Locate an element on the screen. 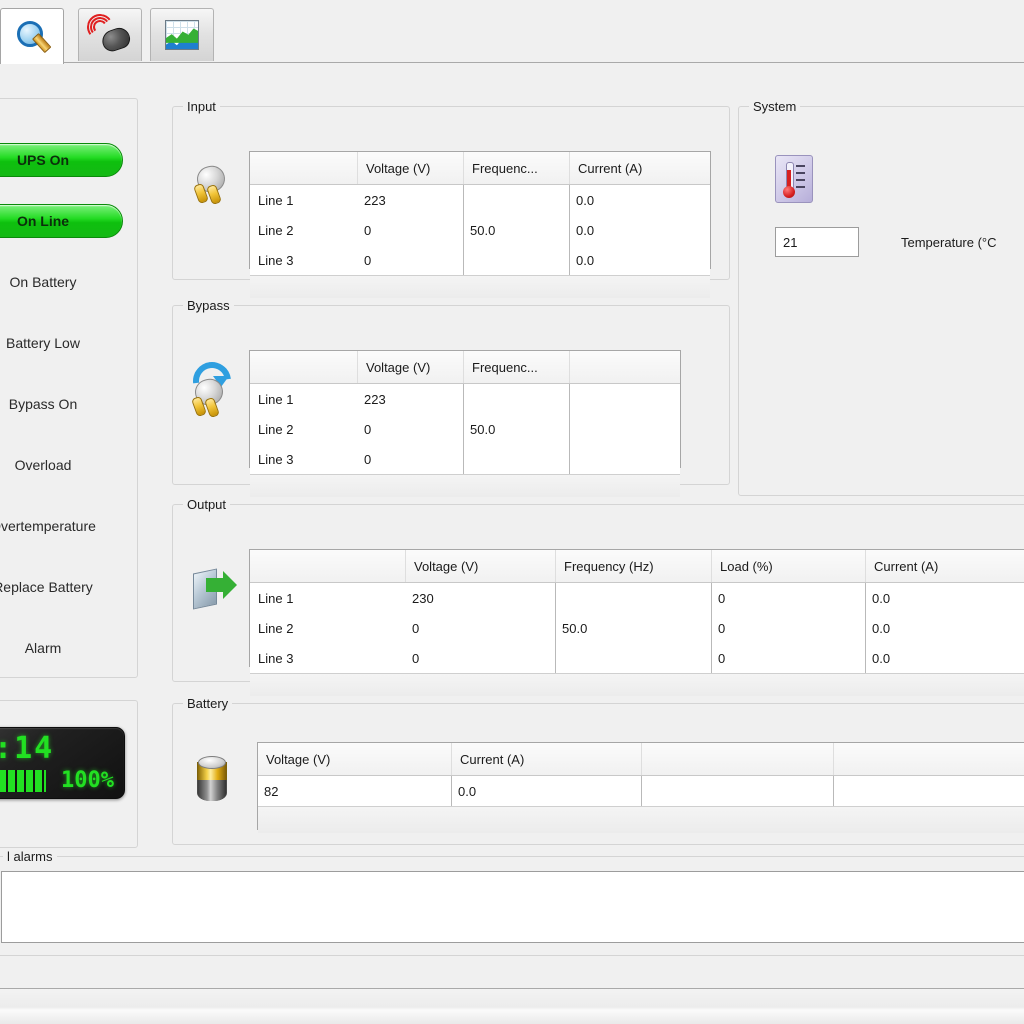  status-indicator-label: On Line is located at coordinates (43, 221).